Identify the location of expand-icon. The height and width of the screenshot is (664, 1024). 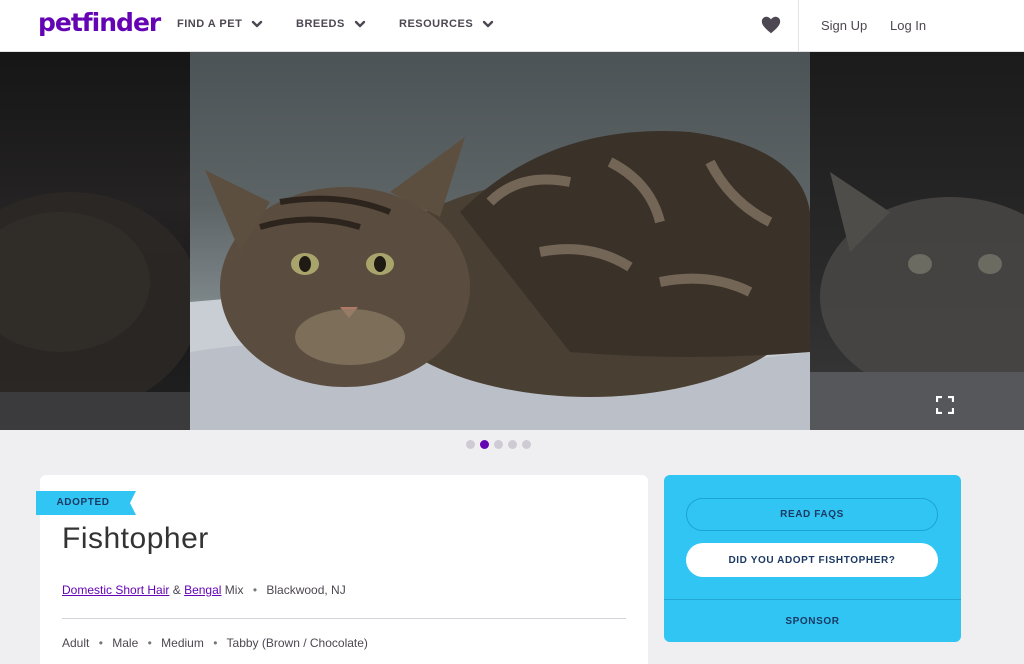
(945, 405).